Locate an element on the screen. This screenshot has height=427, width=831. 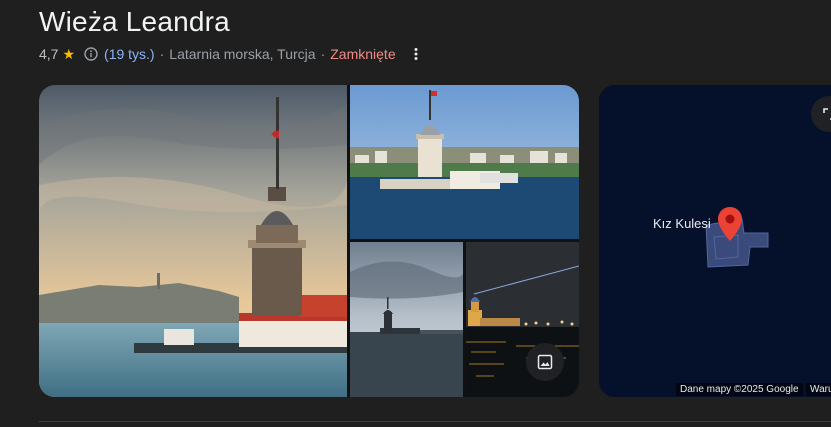
rating-value: 4,7 is located at coordinates (49, 54).